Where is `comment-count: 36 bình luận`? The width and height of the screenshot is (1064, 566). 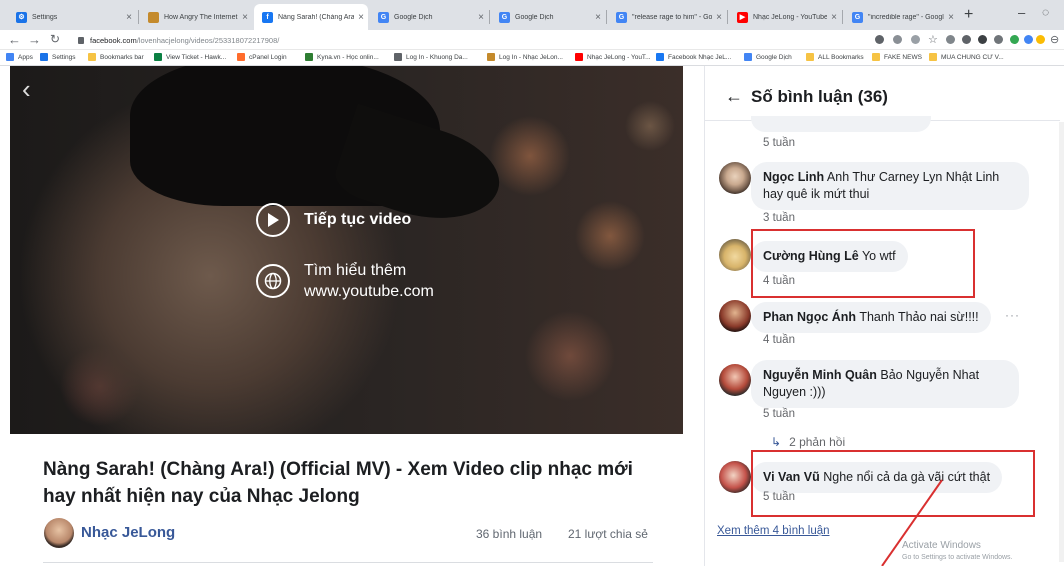
comment-count: 36 bình luận is located at coordinates (509, 534).